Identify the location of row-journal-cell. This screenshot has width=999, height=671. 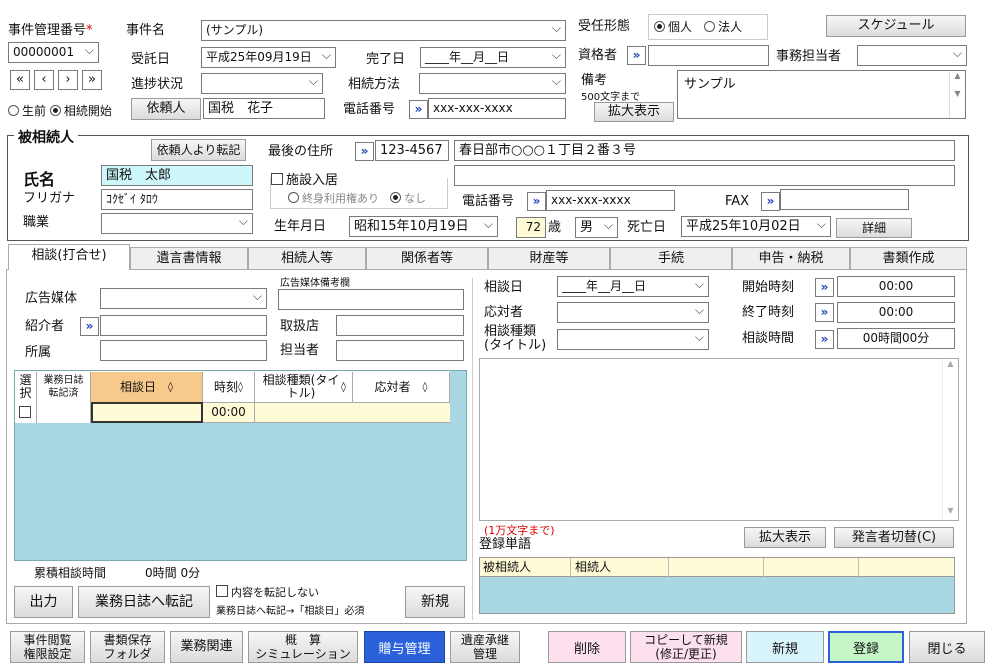
(64, 412).